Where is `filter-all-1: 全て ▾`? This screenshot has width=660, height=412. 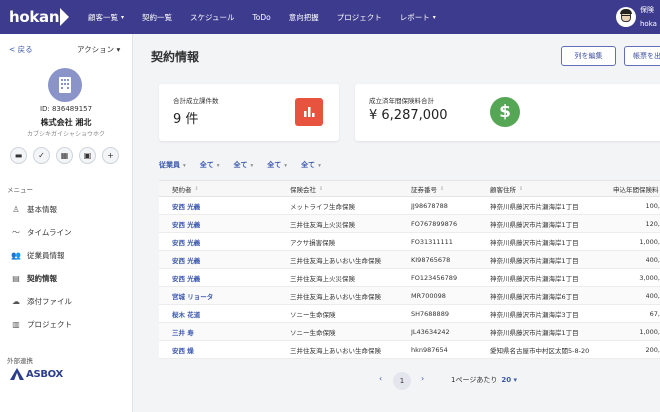 filter-all-1: 全て ▾ is located at coordinates (210, 165).